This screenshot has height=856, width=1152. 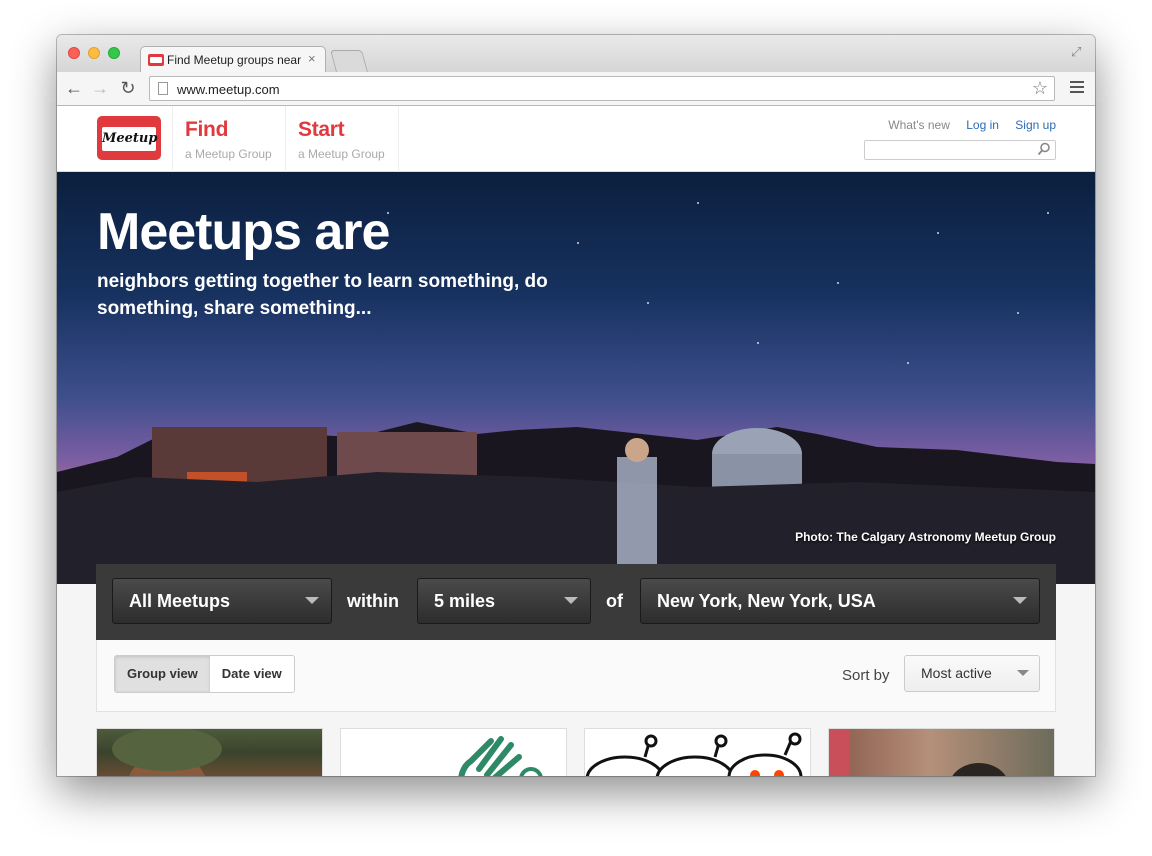 What do you see at coordinates (866, 675) in the screenshot?
I see `sort-by-label: Sort by` at bounding box center [866, 675].